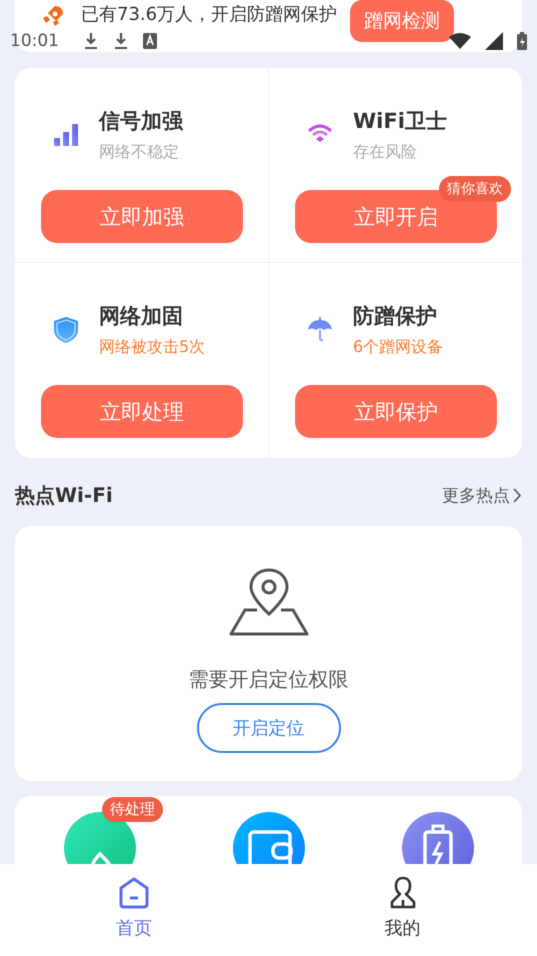 This screenshot has width=537, height=956. I want to click on tool-title: WiFi卫士, so click(400, 121).